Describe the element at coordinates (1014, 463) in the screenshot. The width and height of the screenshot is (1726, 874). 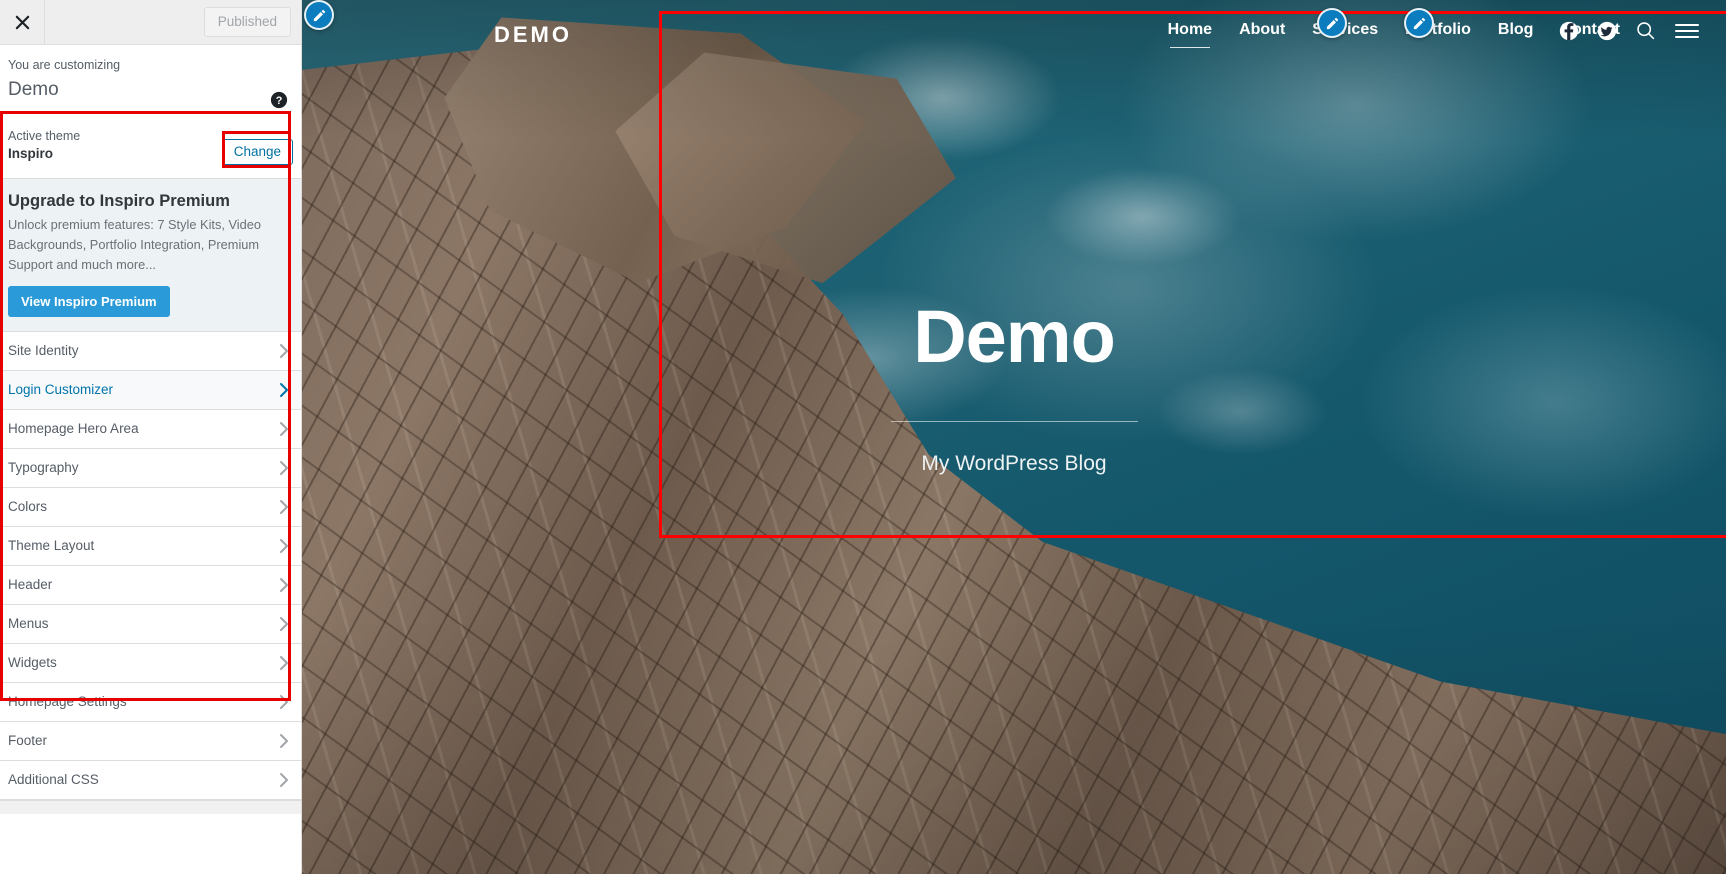
I see `hero-tagline: My WordPress Blog` at that location.